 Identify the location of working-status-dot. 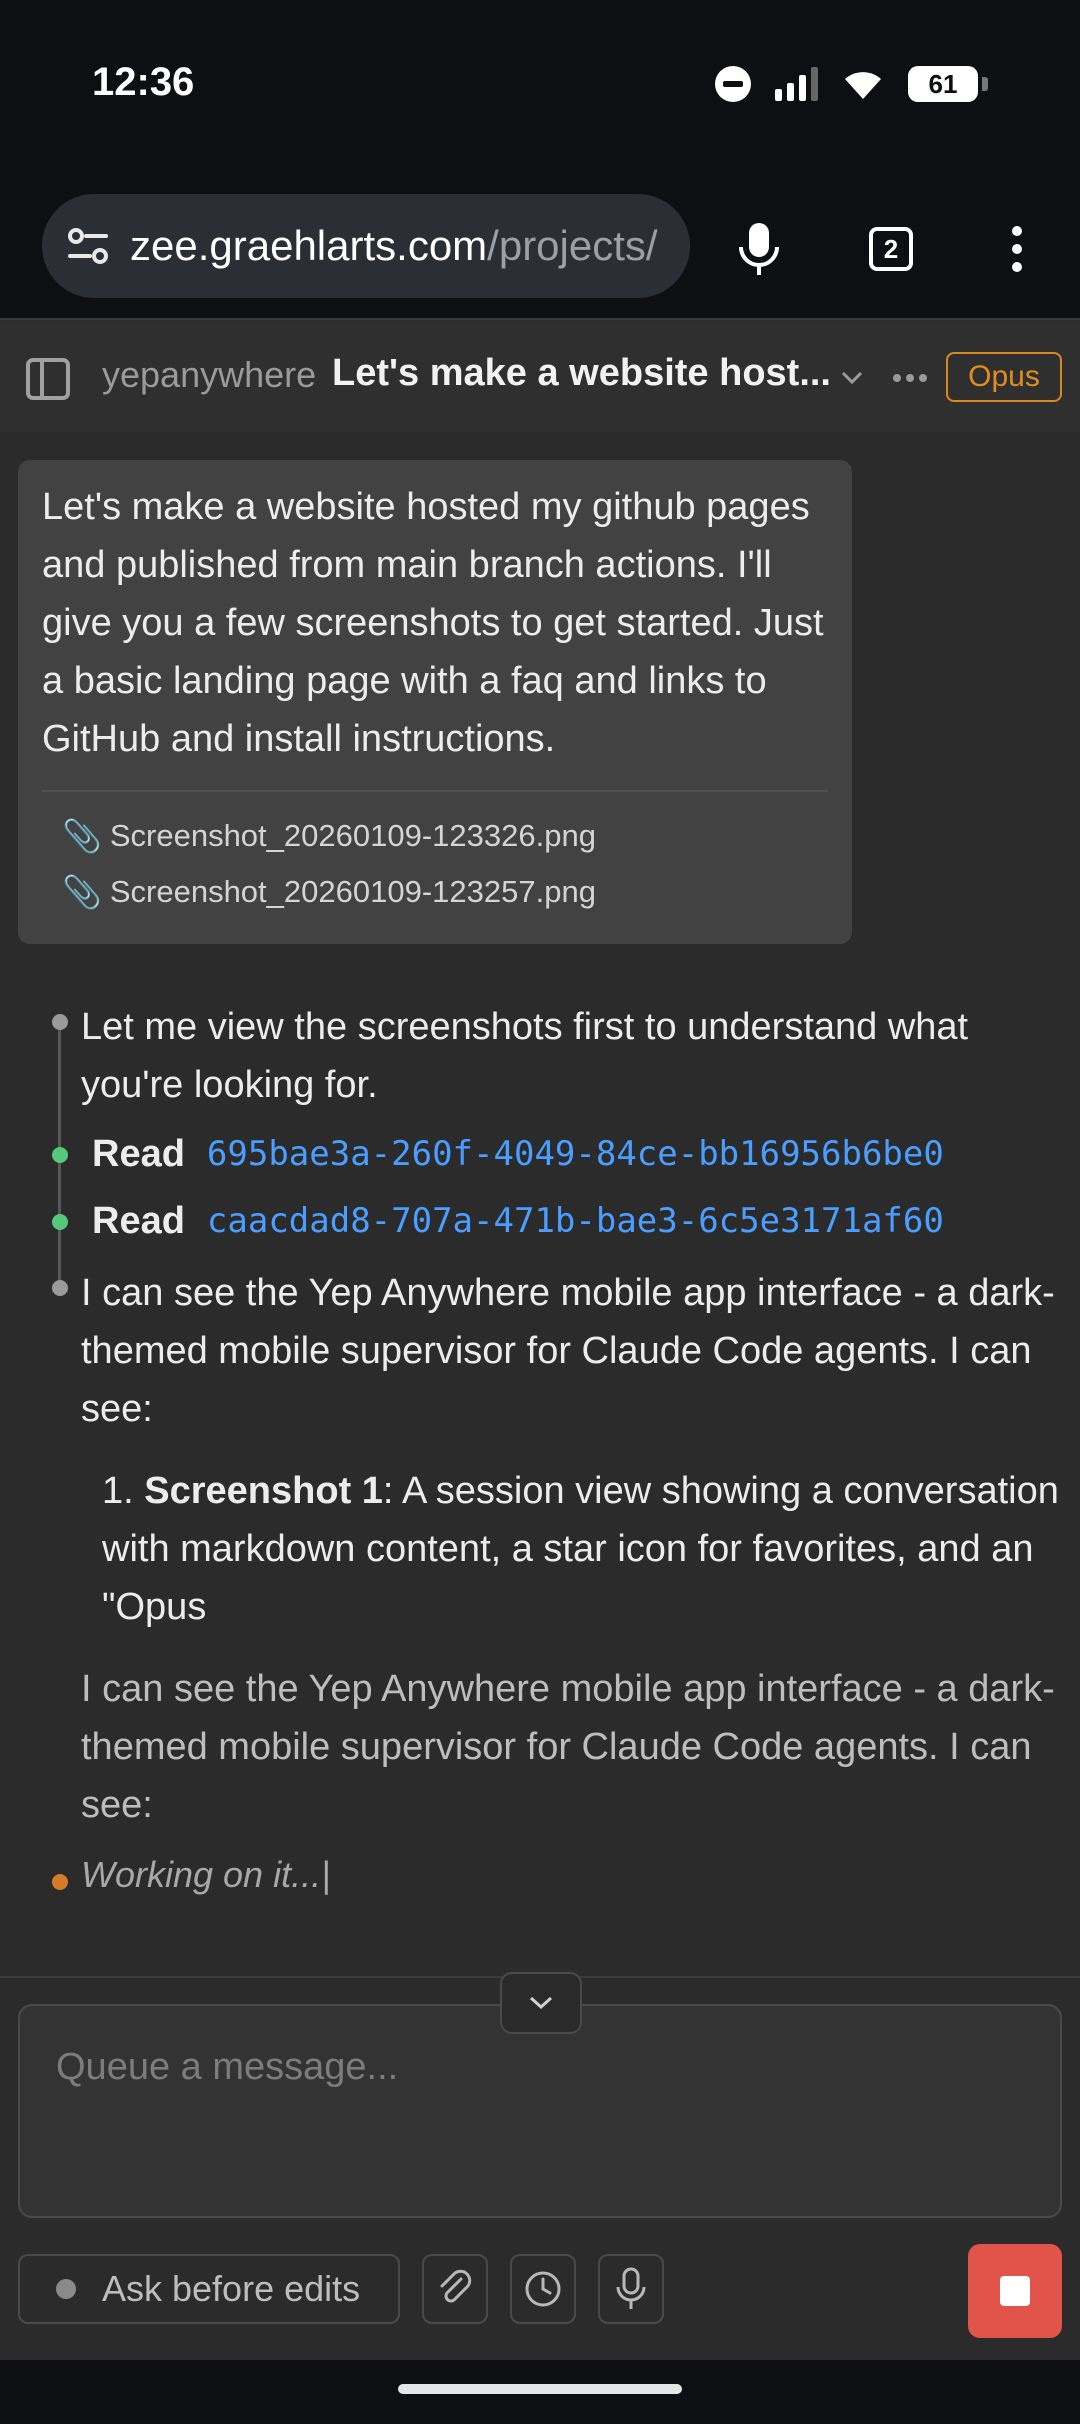
(60, 1882).